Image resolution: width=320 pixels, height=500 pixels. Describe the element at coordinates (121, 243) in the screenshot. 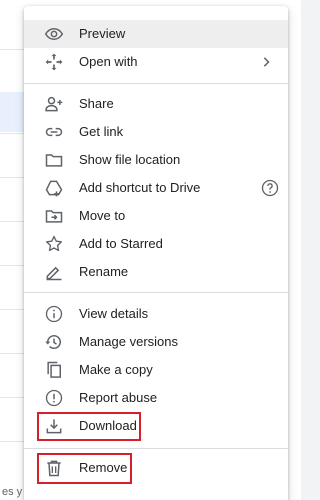

I see `menu-item-label: Add to Starred` at that location.